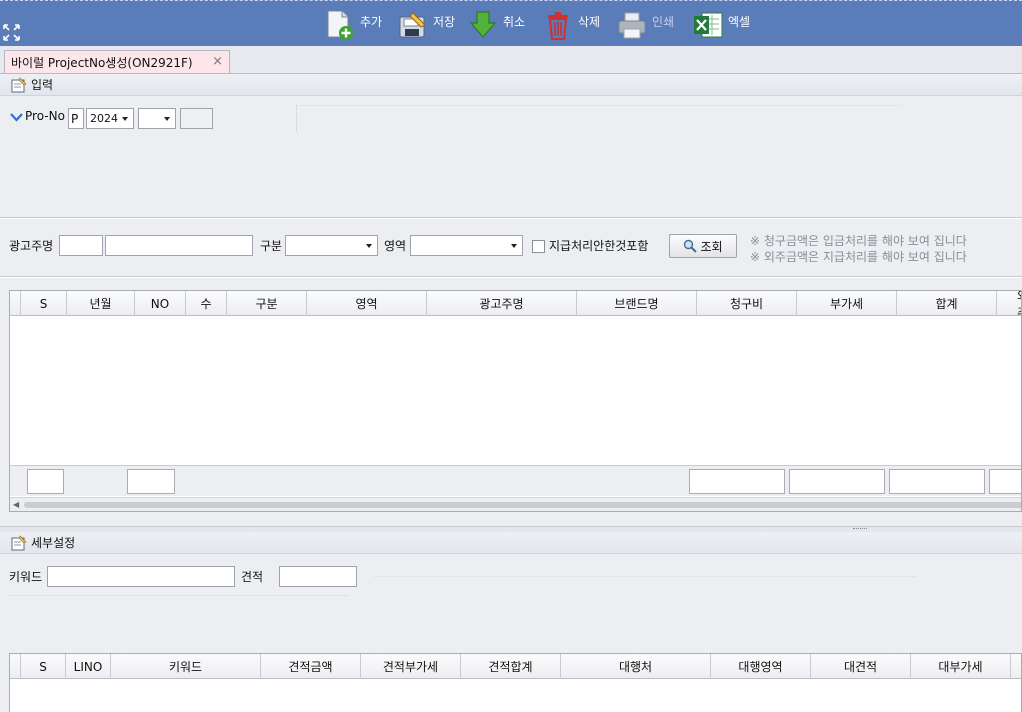  Describe the element at coordinates (179, 245) in the screenshot. I see `advertiser-name-input` at that location.